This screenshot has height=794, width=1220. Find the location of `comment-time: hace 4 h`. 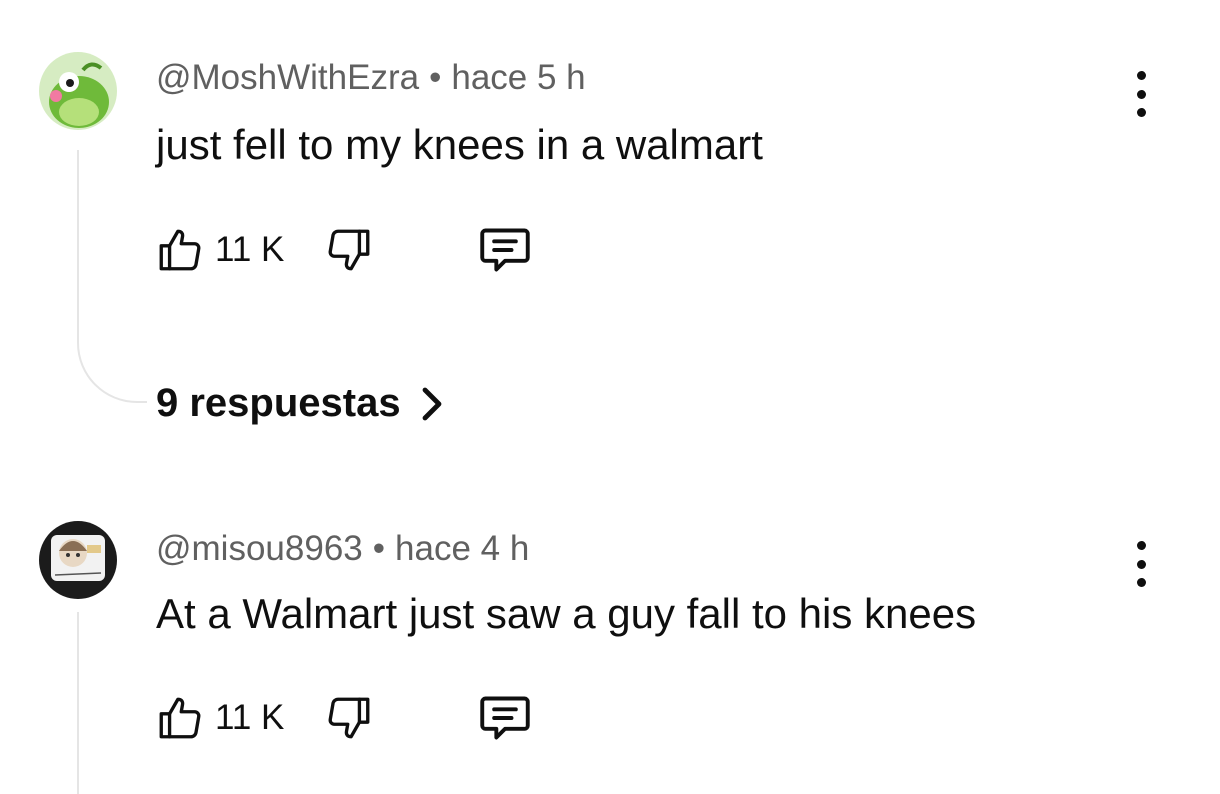

comment-time: hace 4 h is located at coordinates (462, 548).